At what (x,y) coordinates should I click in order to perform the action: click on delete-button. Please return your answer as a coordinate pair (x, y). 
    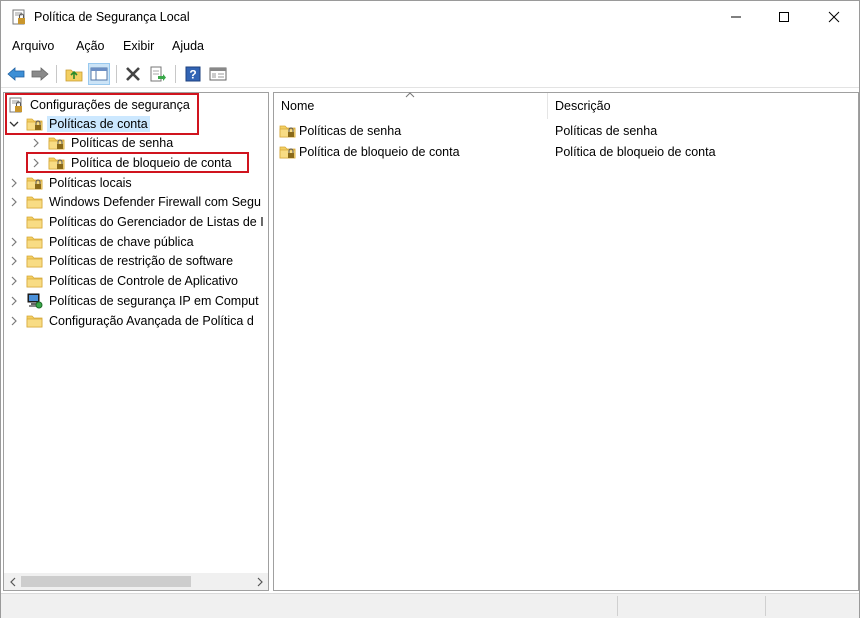
    Looking at the image, I should click on (133, 74).